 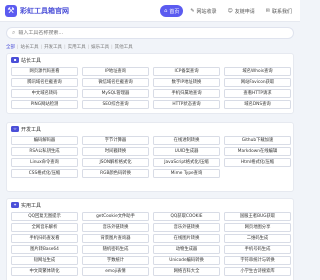 What do you see at coordinates (10, 47) in the screenshot?
I see `category-all: 全部` at bounding box center [10, 47].